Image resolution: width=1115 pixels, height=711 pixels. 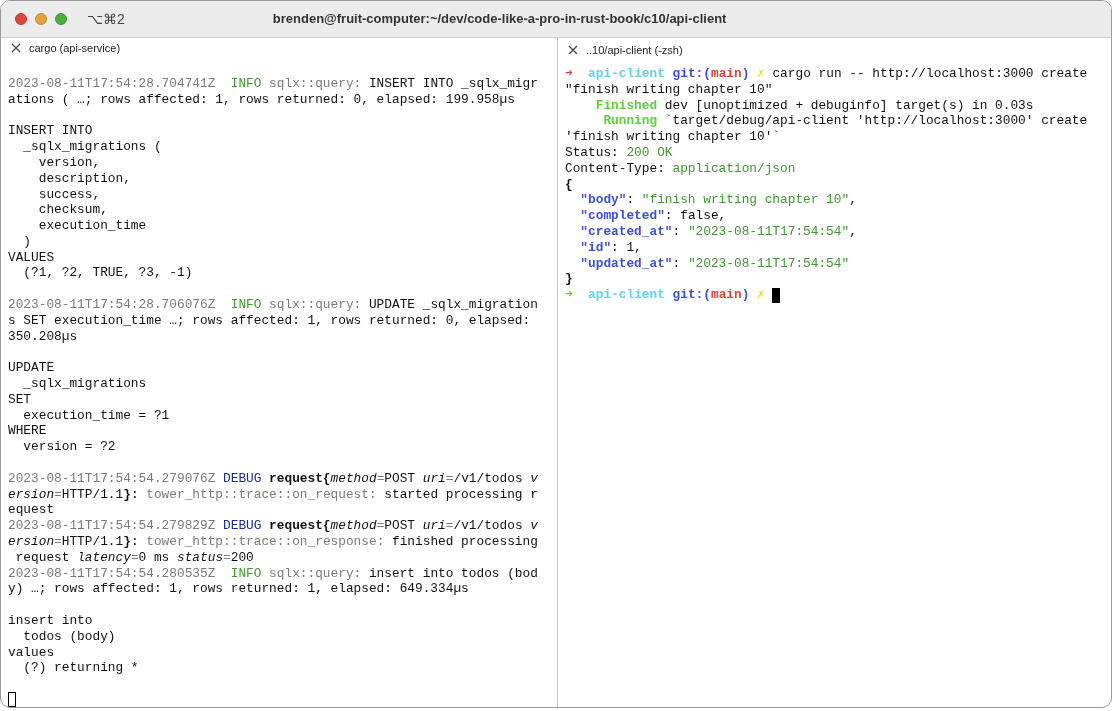 What do you see at coordinates (261, 99) in the screenshot?
I see `terminal-line: ations ( …; rows affected: 1, rows returned: 0, elapsed: 199.958µs` at bounding box center [261, 99].